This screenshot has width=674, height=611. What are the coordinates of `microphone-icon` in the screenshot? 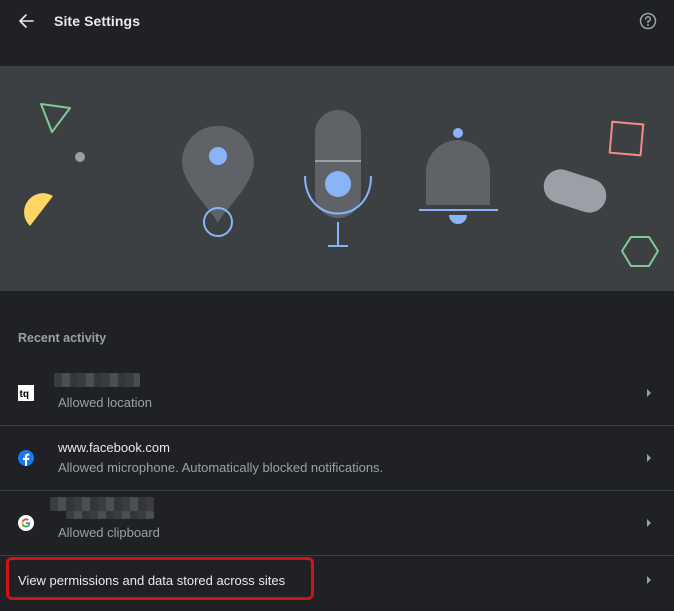 It's located at (338, 178).